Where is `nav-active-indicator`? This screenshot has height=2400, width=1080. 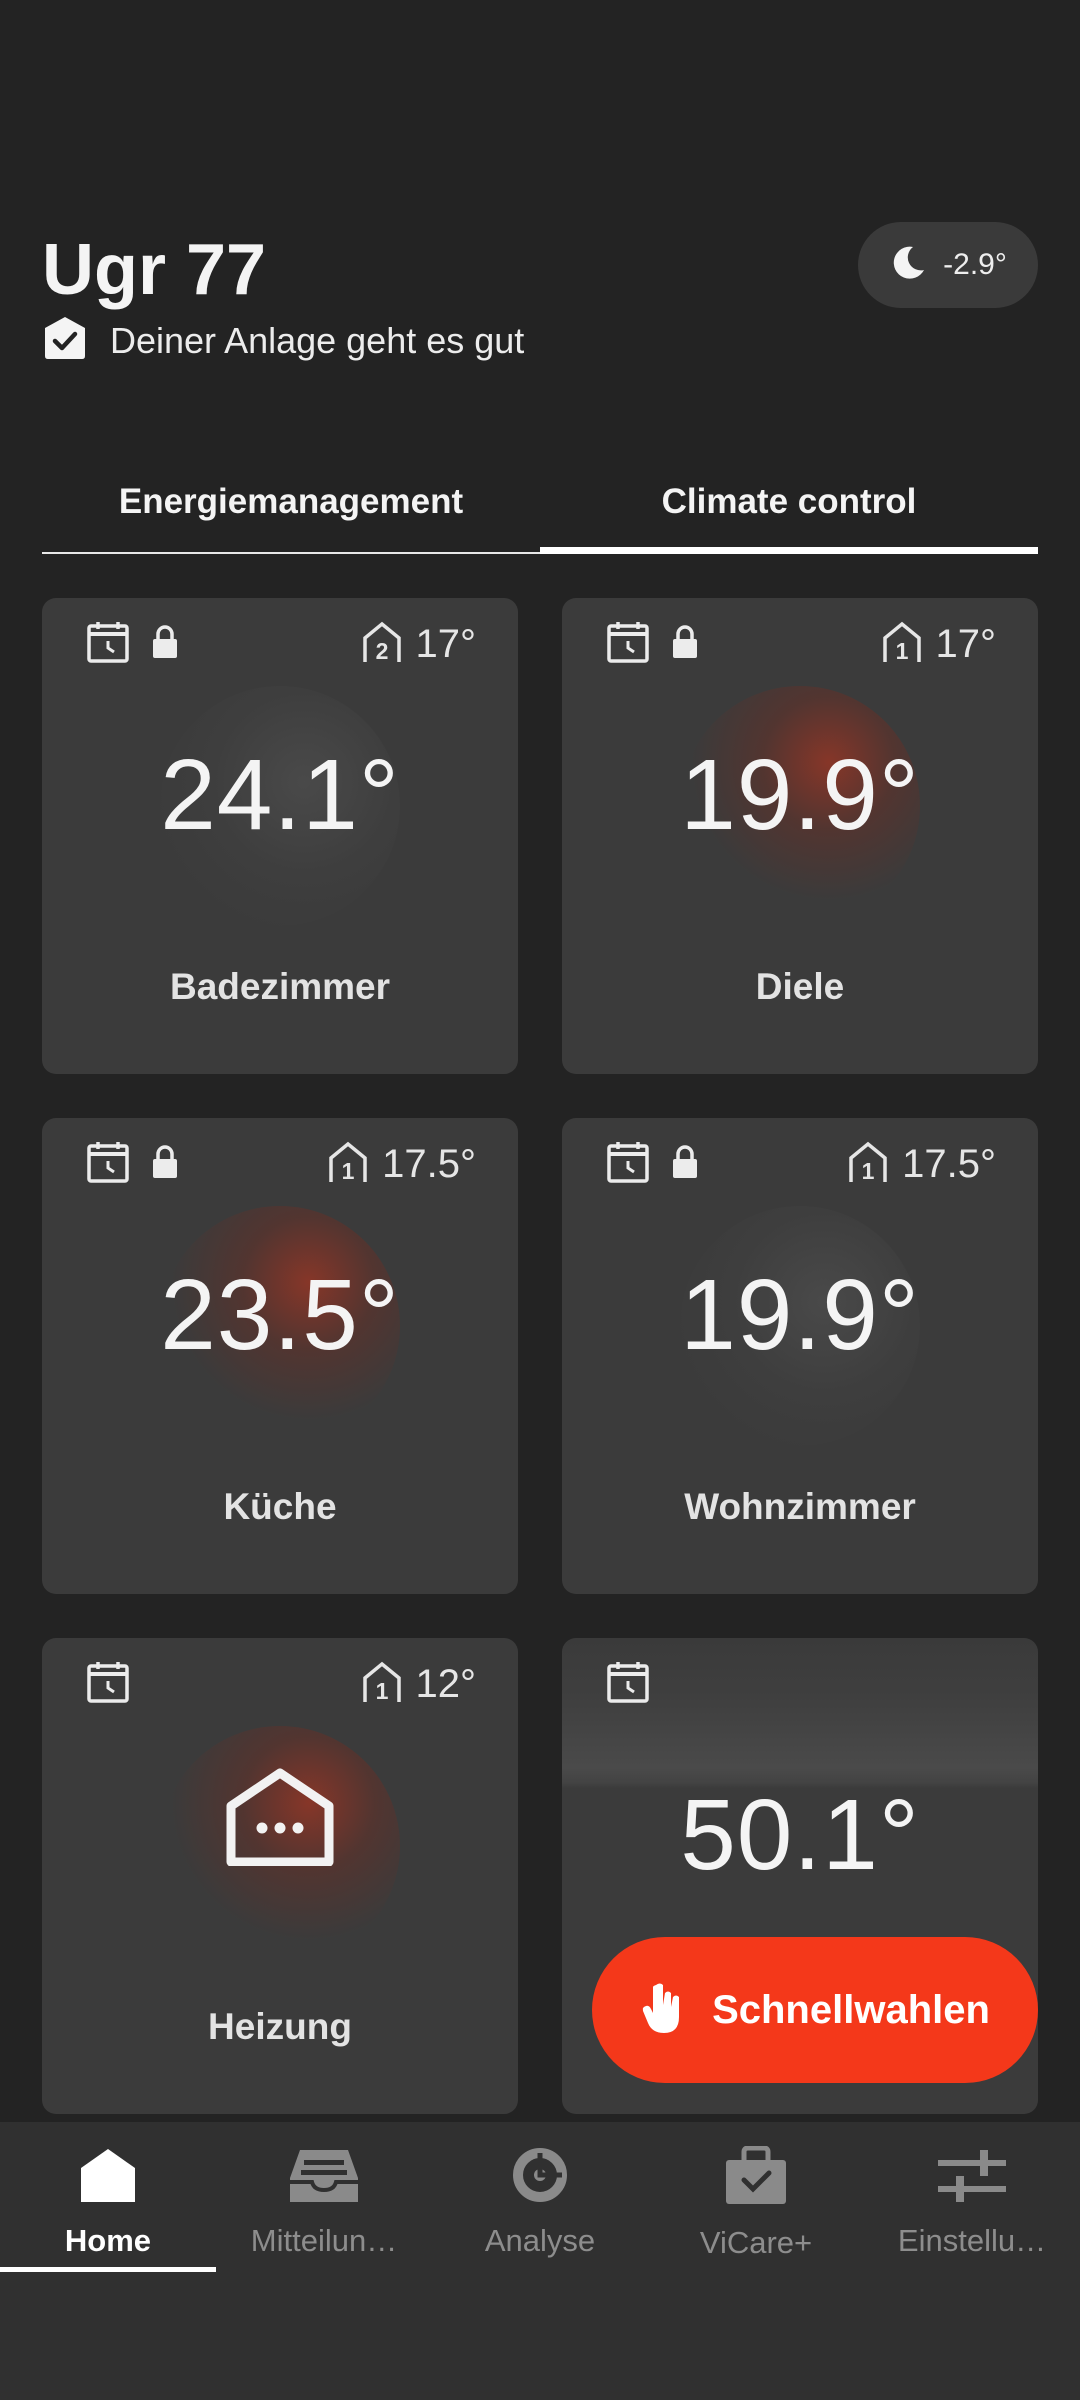 nav-active-indicator is located at coordinates (108, 2269).